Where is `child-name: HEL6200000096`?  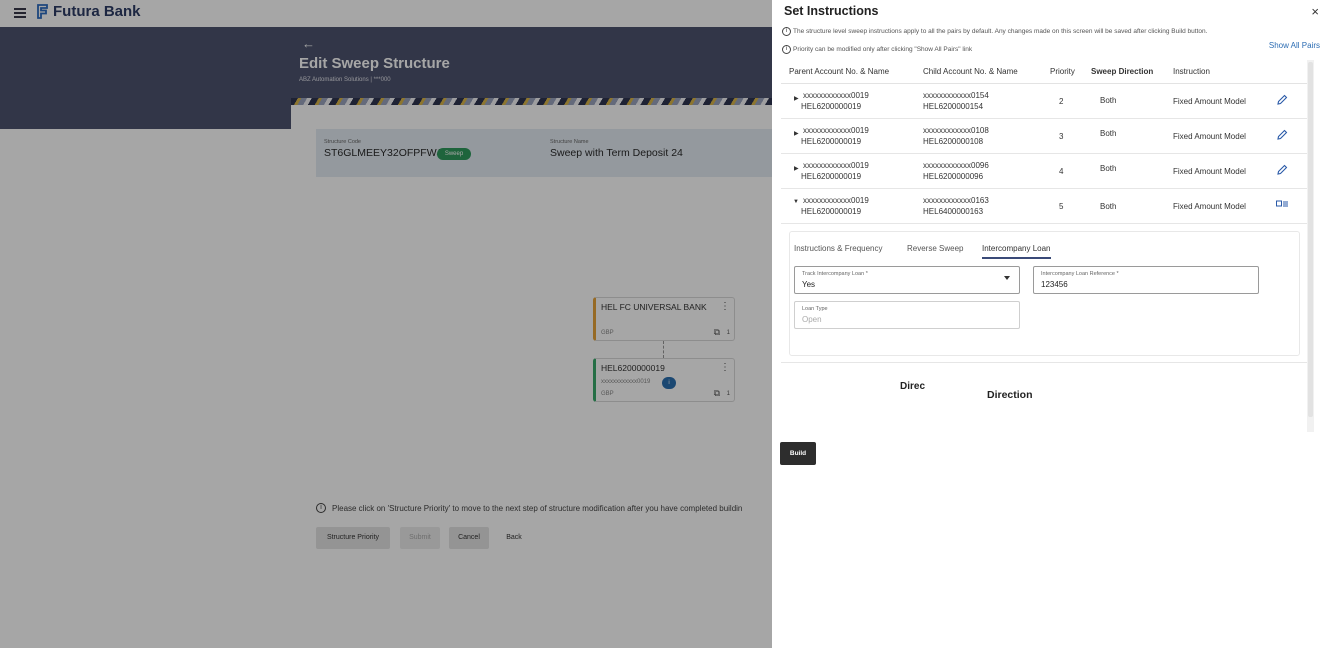
child-name: HEL6200000096 is located at coordinates (953, 176).